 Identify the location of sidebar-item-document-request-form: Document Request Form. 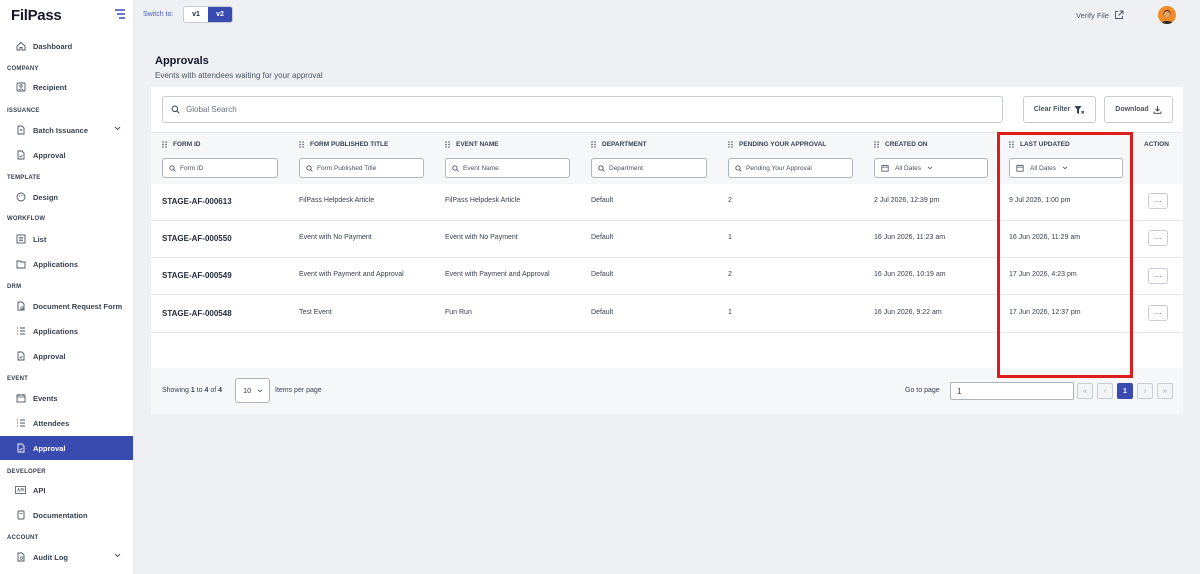
(66, 306).